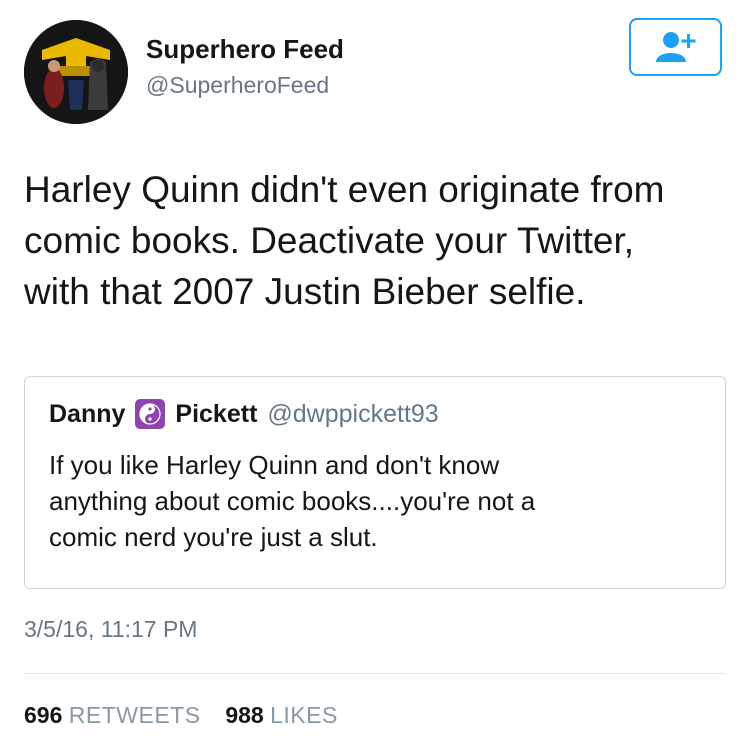 Image resolution: width=749 pixels, height=755 pixels. What do you see at coordinates (87, 413) in the screenshot?
I see `quoted-name-first: Danny` at bounding box center [87, 413].